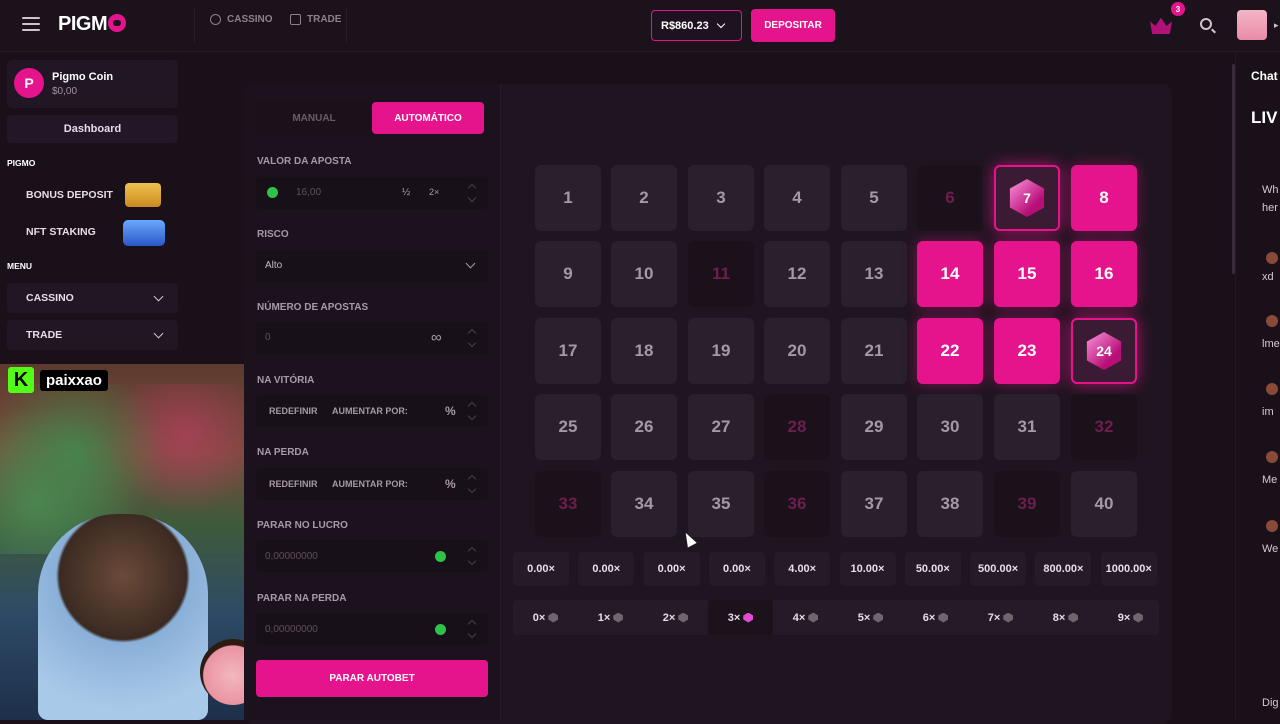 The width and height of the screenshot is (1280, 724). Describe the element at coordinates (92, 298) in the screenshot. I see `sidebar-item-cassino: CASSINO` at that location.